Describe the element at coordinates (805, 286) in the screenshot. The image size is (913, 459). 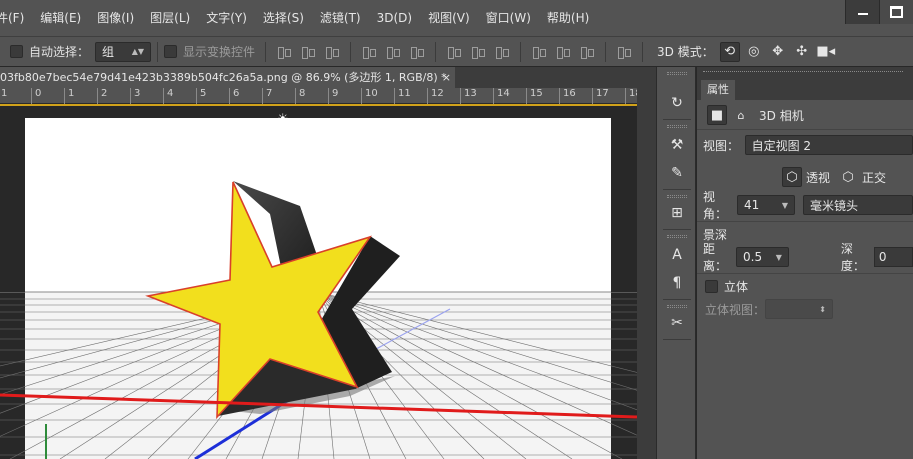
I see `stereo-row: 立体` at that location.